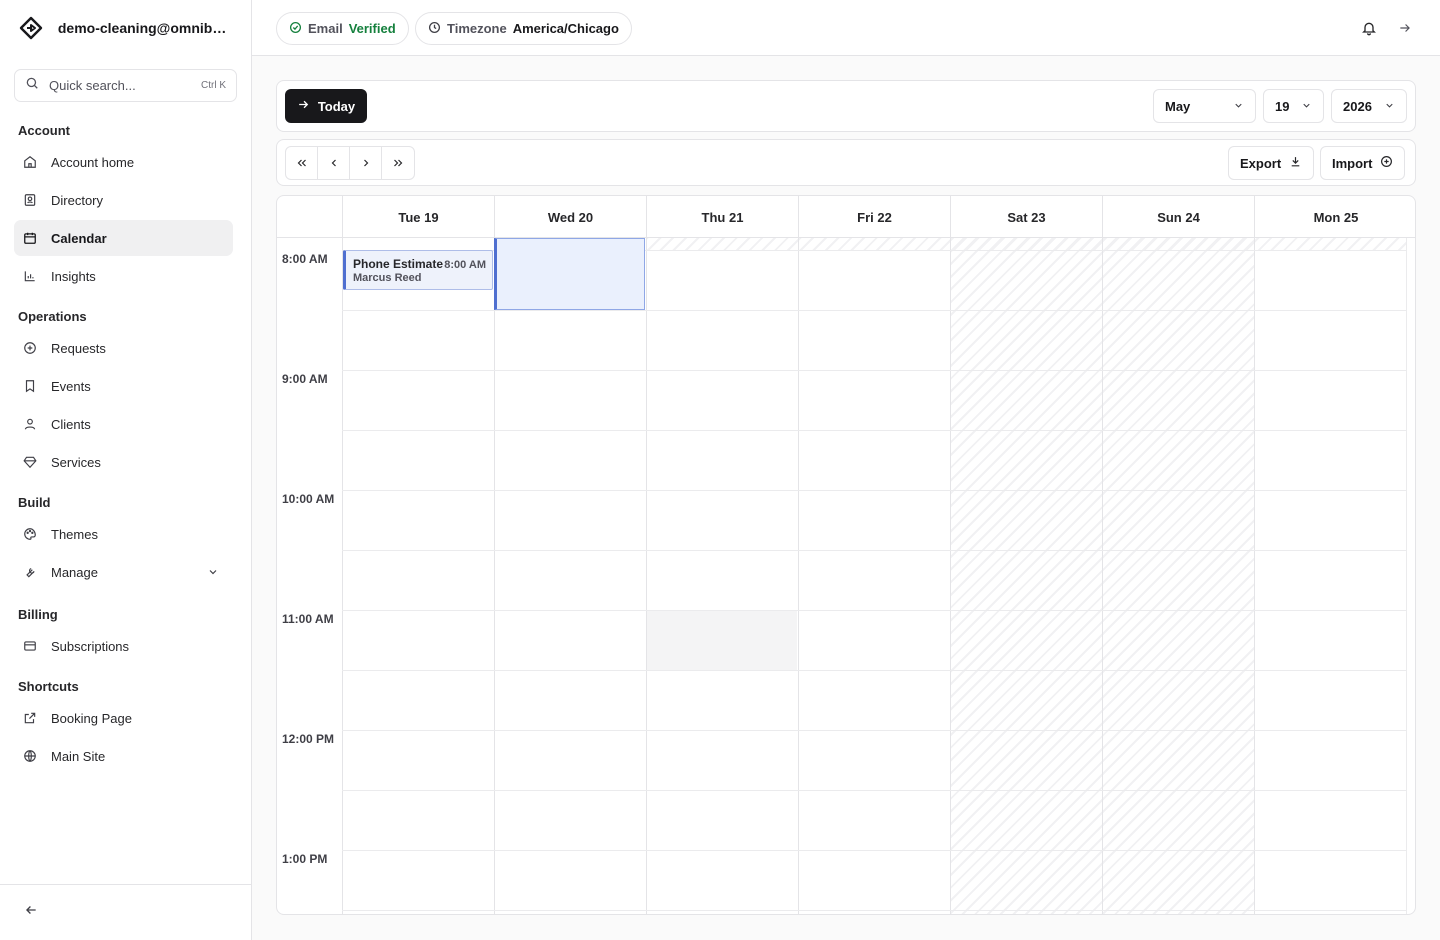 The height and width of the screenshot is (940, 1440). What do you see at coordinates (722, 217) in the screenshot?
I see `day-header: Thu 21` at bounding box center [722, 217].